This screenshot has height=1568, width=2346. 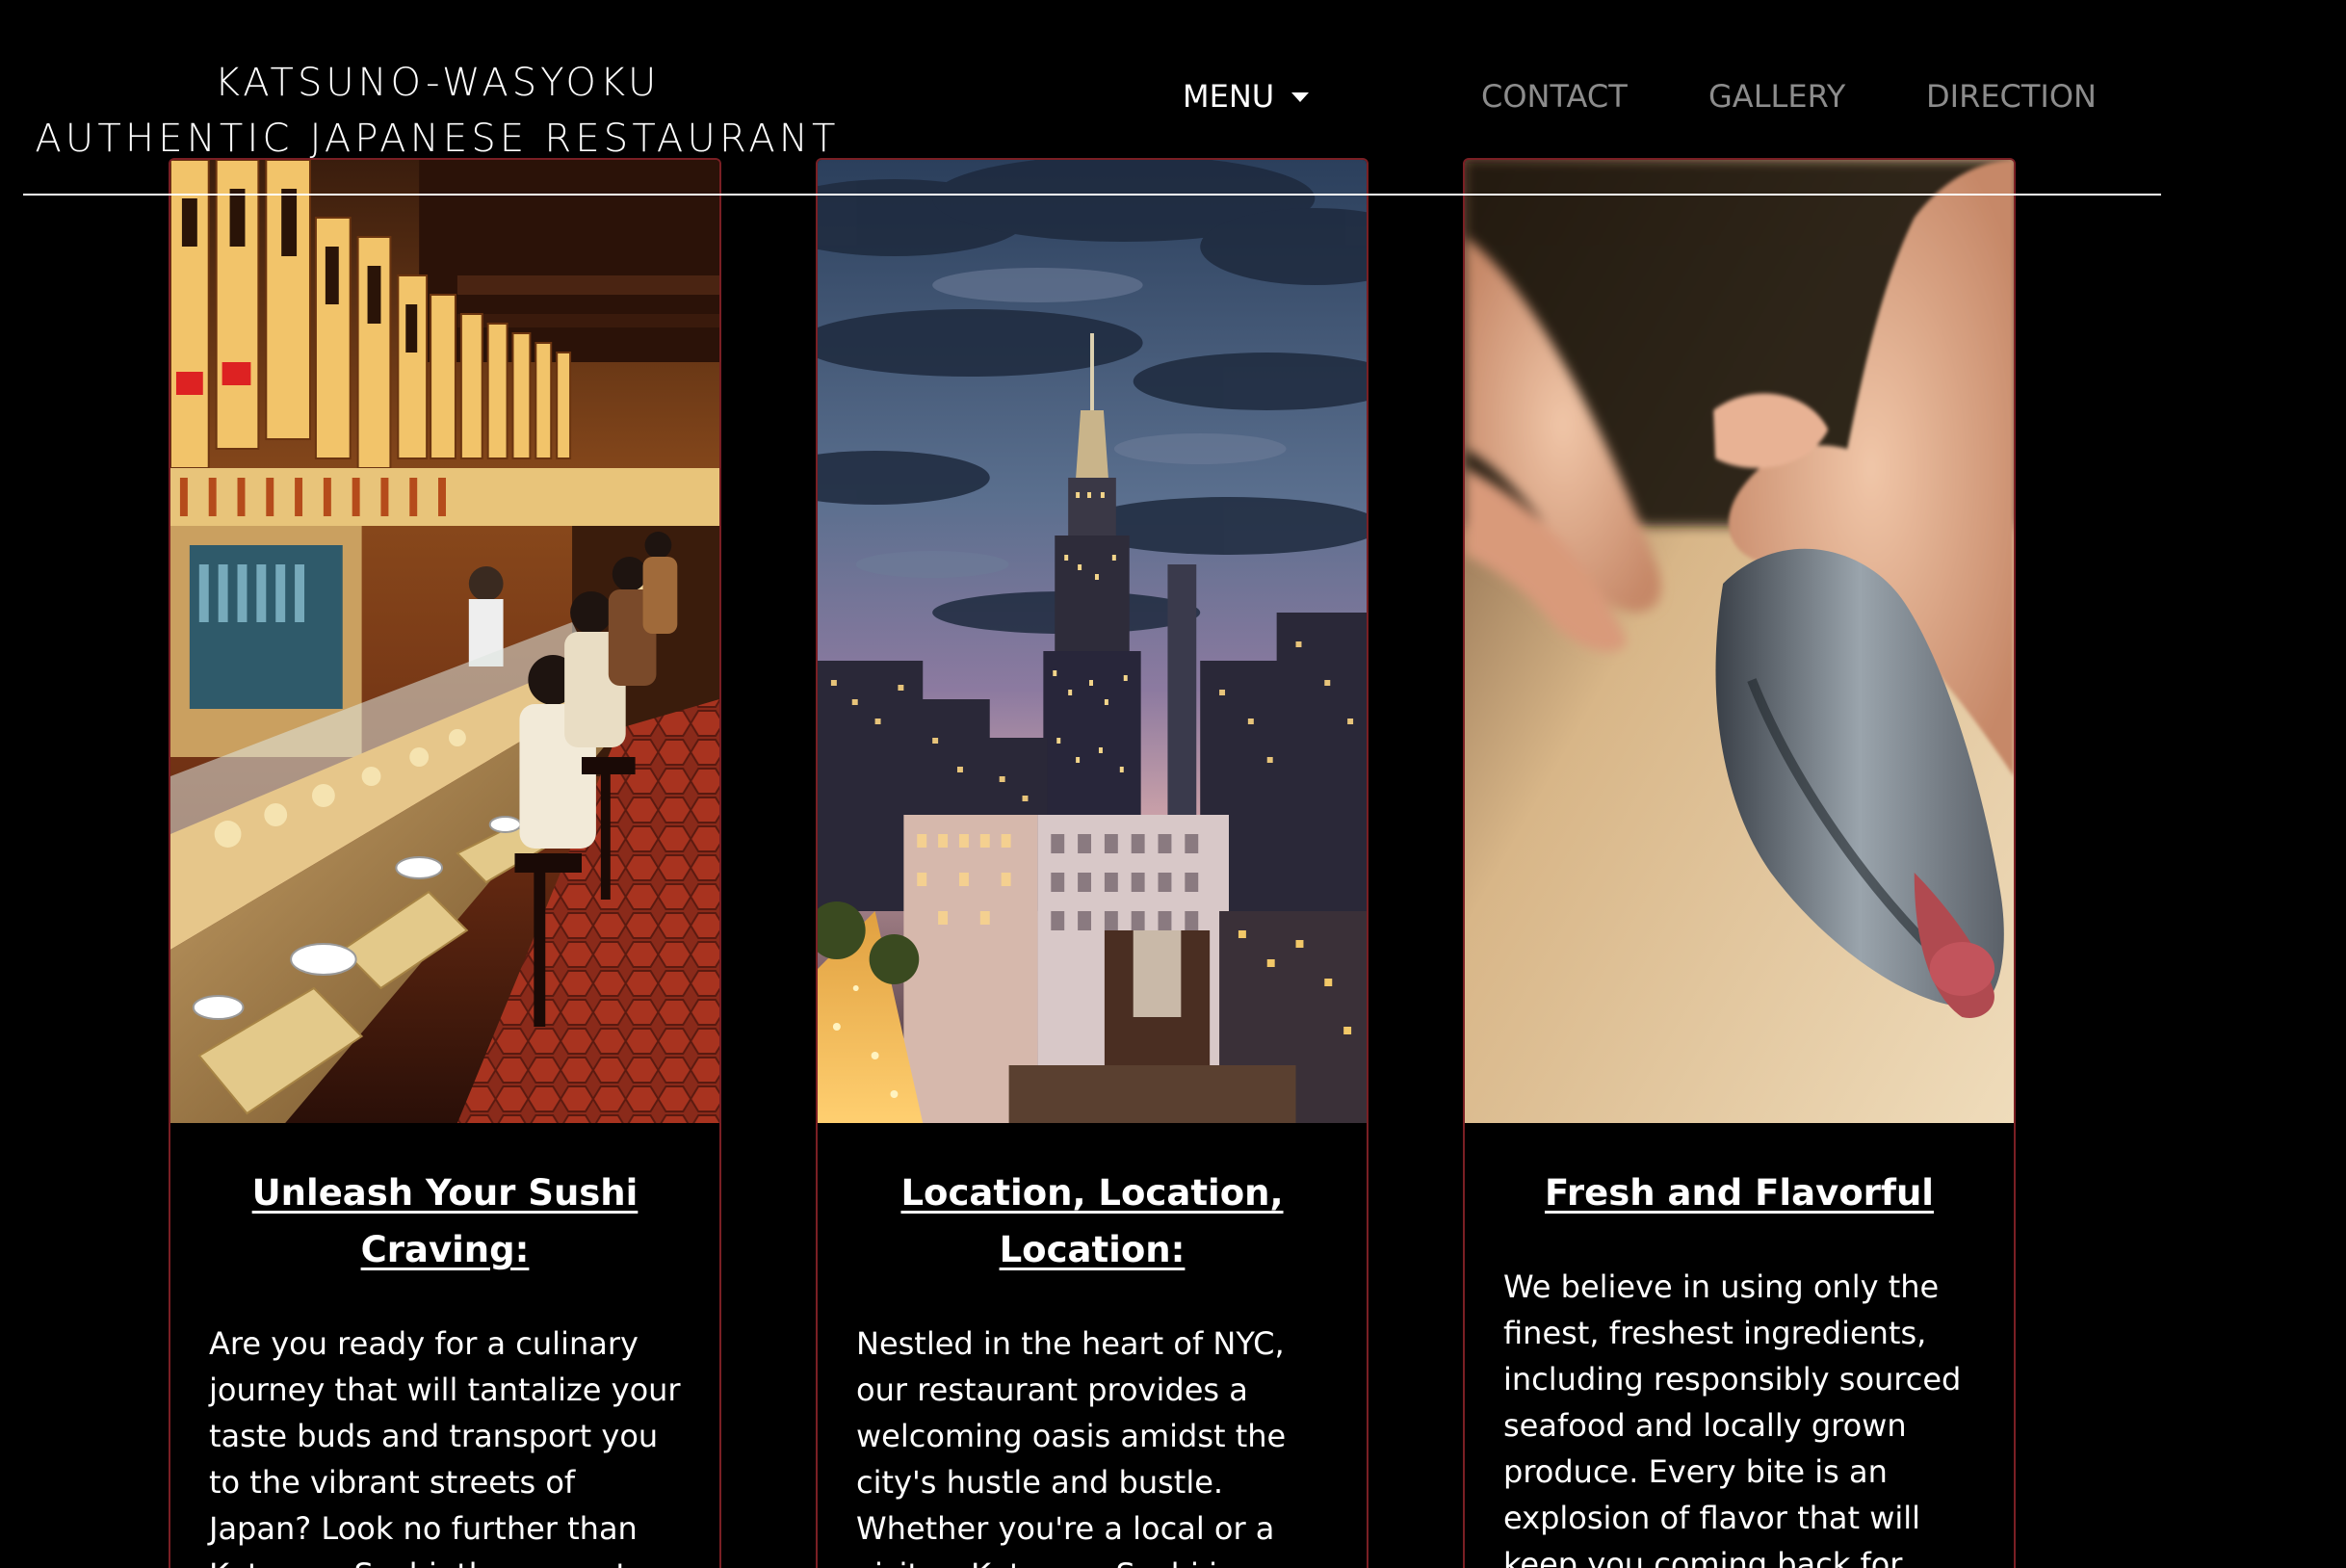 What do you see at coordinates (1555, 96) in the screenshot?
I see `nav-contact-link: CONTACT` at bounding box center [1555, 96].